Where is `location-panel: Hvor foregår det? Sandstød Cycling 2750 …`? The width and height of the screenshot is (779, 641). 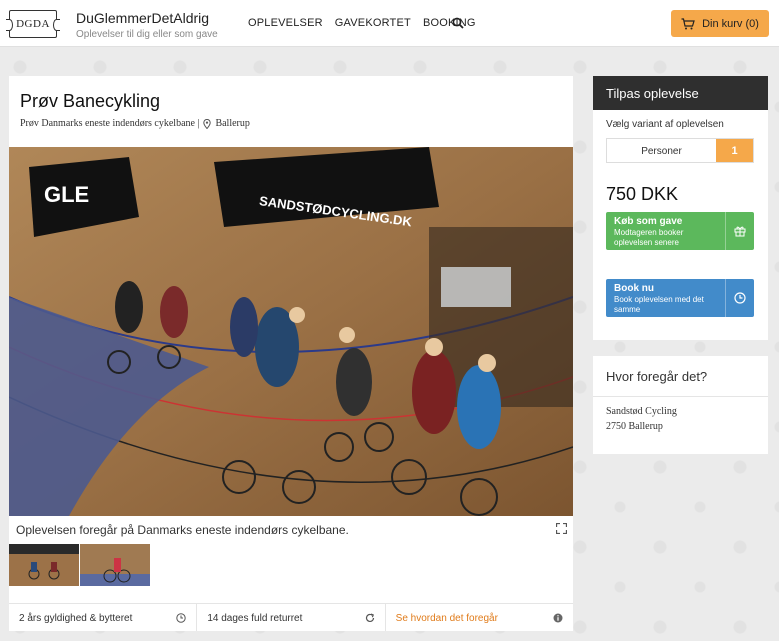
location-panel: Hvor foregår det? Sandstød Cycling 2750 … is located at coordinates (680, 405).